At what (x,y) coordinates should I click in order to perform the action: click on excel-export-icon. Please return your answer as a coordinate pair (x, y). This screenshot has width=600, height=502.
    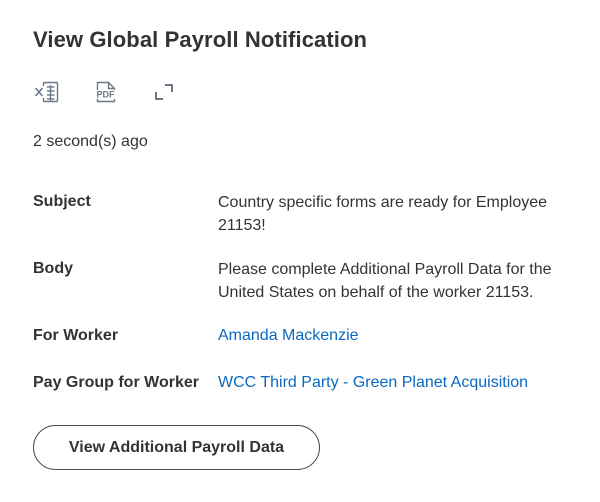
    Looking at the image, I should click on (48, 92).